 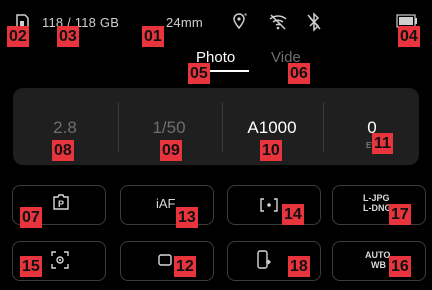 What do you see at coordinates (199, 73) in the screenshot?
I see `annotation-tag-05: 05` at bounding box center [199, 73].